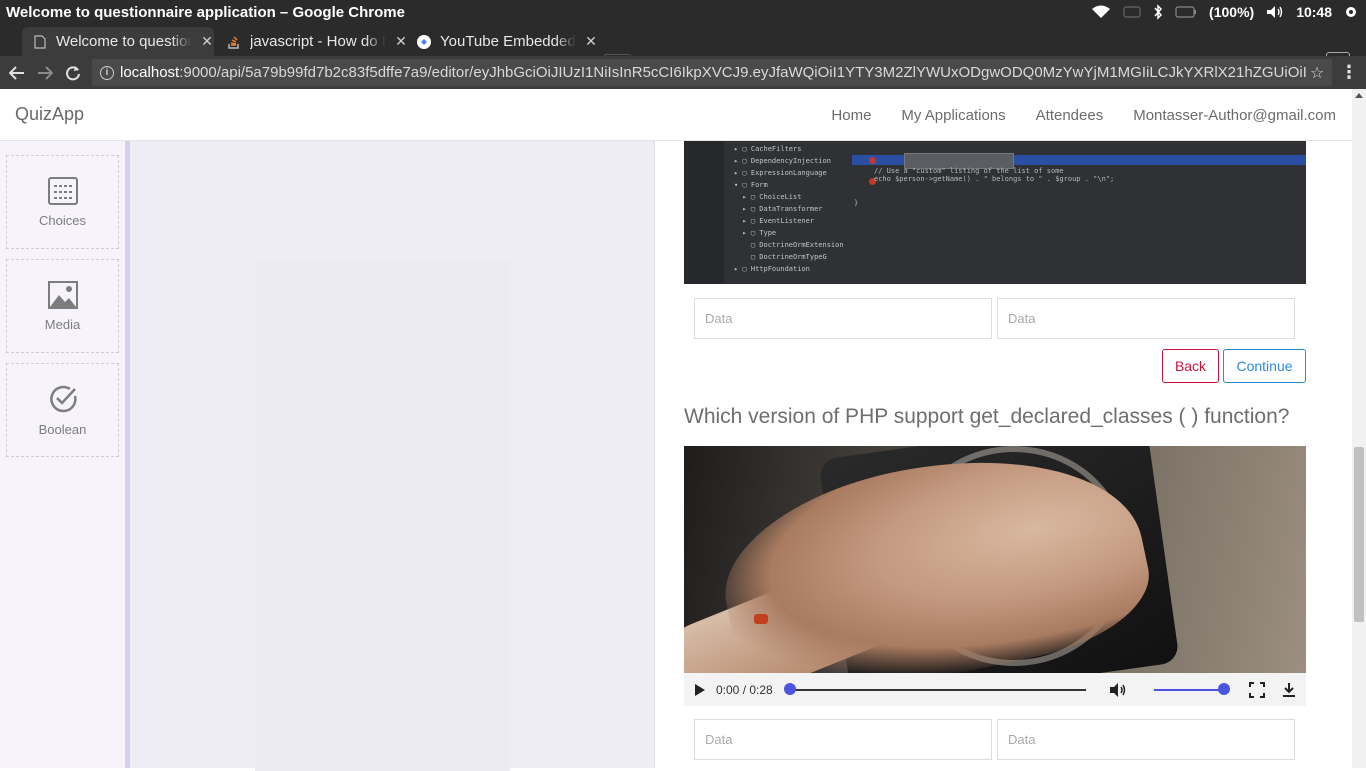 Image resolution: width=1366 pixels, height=771 pixels. I want to click on system-tray: (100%) 10:48, so click(1228, 12).